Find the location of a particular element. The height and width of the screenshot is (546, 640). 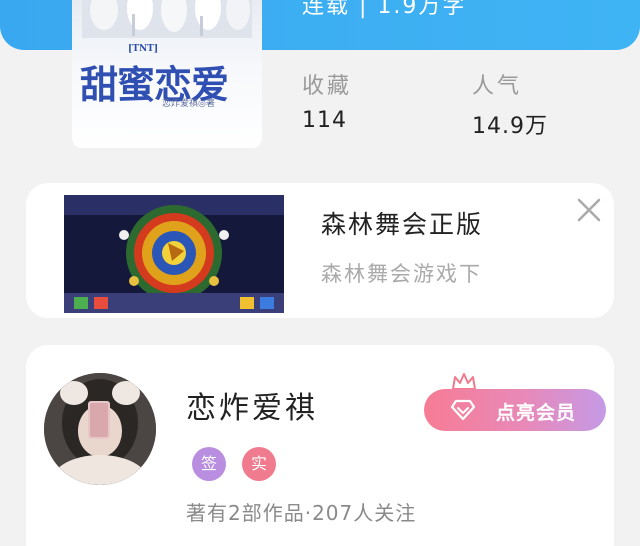

favorites-label: 收藏 is located at coordinates (327, 86).